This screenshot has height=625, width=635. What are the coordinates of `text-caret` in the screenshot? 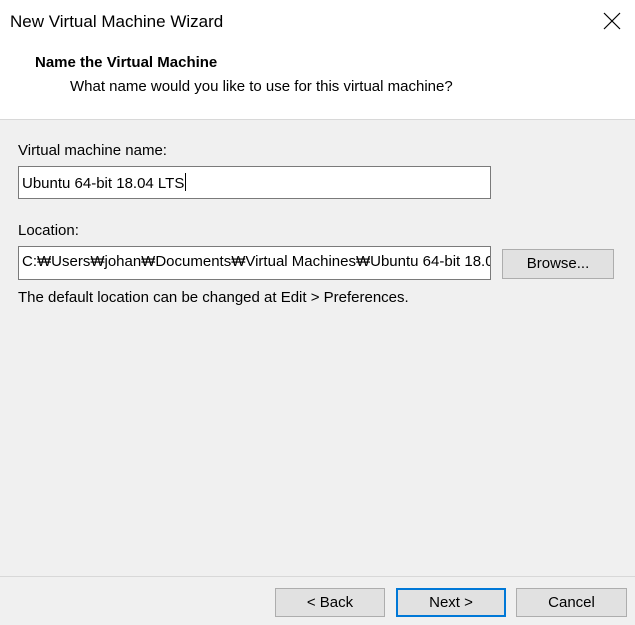 It's located at (186, 182).